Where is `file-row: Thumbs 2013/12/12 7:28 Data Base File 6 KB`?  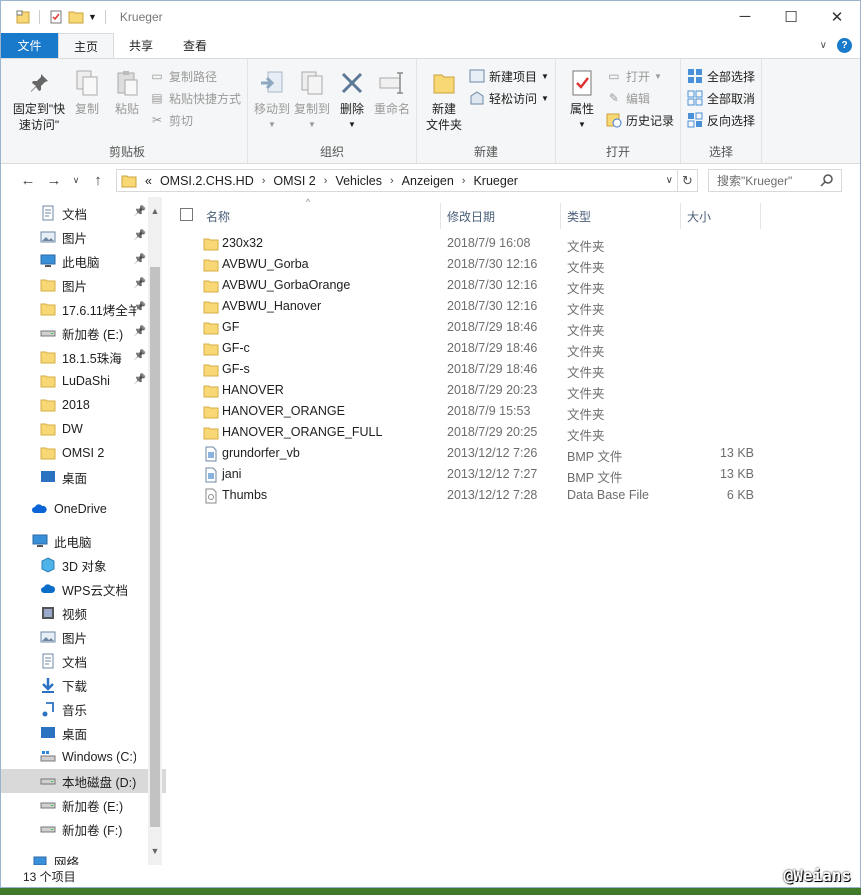
file-row: Thumbs 2013/12/12 7:28 Data Base File 6 KB is located at coordinates (513, 495).